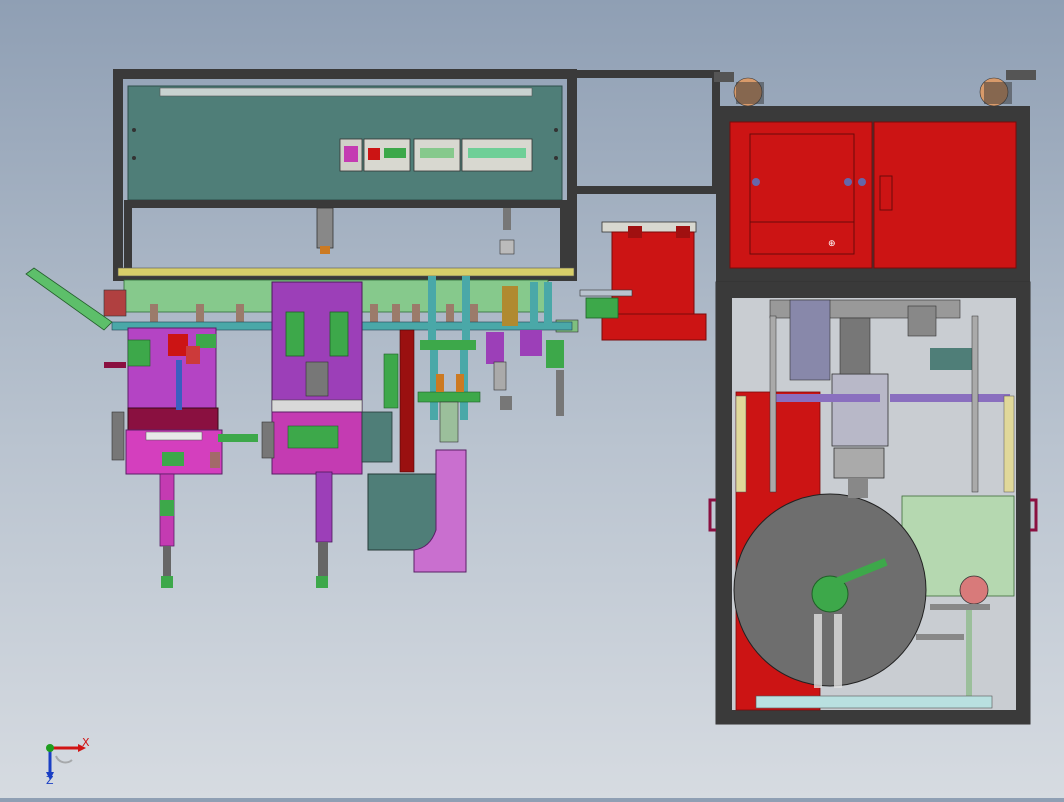 The height and width of the screenshot is (802, 1064). What do you see at coordinates (69, 299) in the screenshot?
I see `chute-arm` at bounding box center [69, 299].